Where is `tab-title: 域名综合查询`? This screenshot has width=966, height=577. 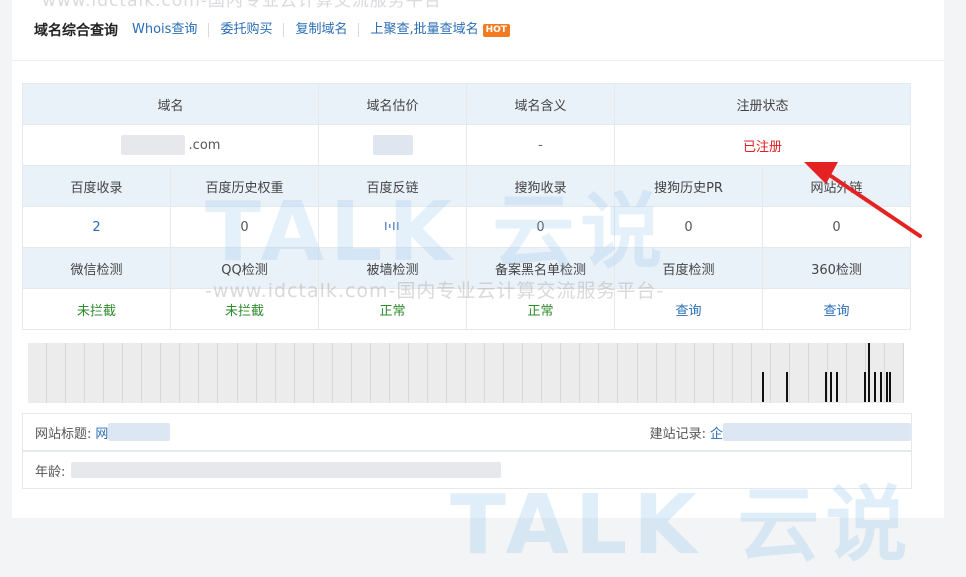 tab-title: 域名综合查询 is located at coordinates (76, 31).